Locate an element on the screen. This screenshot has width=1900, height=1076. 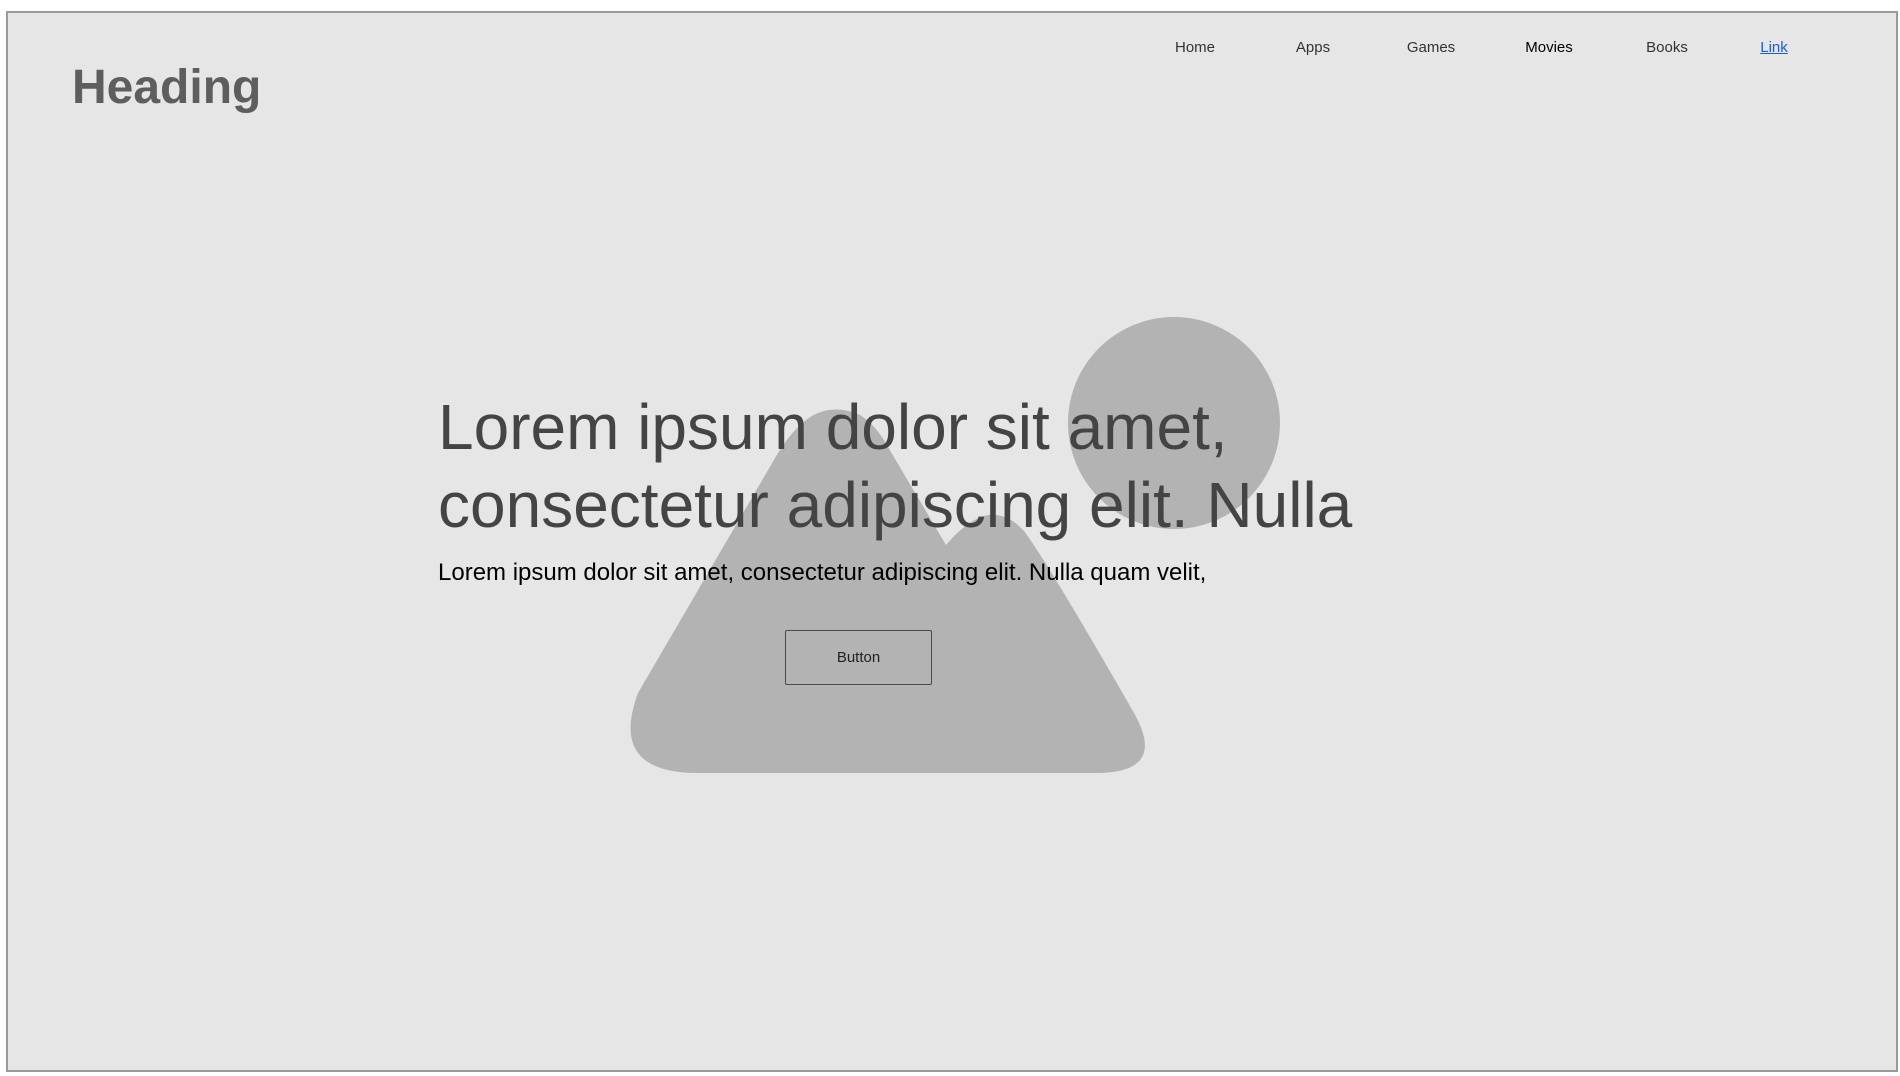
hero-button: Button is located at coordinates (858, 657).